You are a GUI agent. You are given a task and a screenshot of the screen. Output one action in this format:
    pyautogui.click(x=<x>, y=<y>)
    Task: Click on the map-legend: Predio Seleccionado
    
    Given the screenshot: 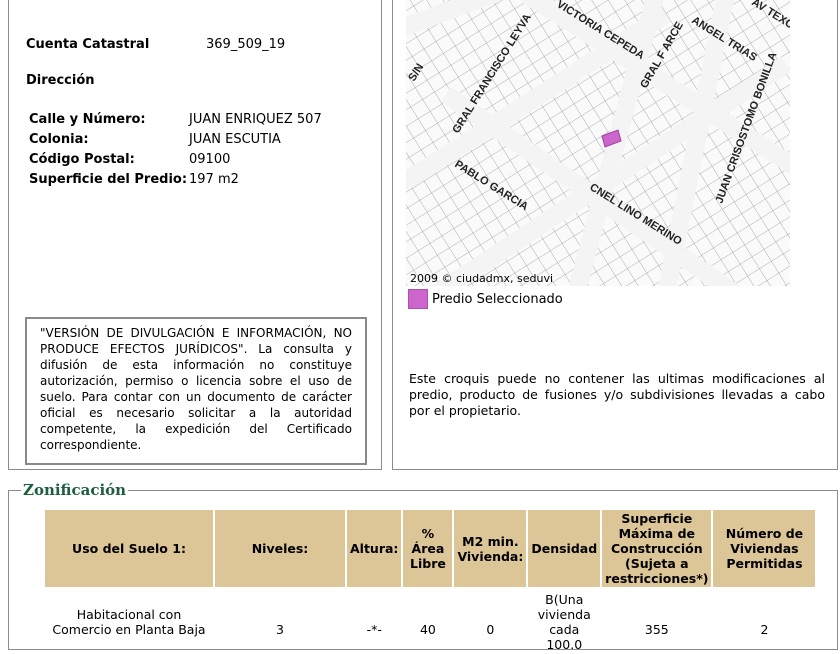 What is the action you would take?
    pyautogui.click(x=485, y=299)
    